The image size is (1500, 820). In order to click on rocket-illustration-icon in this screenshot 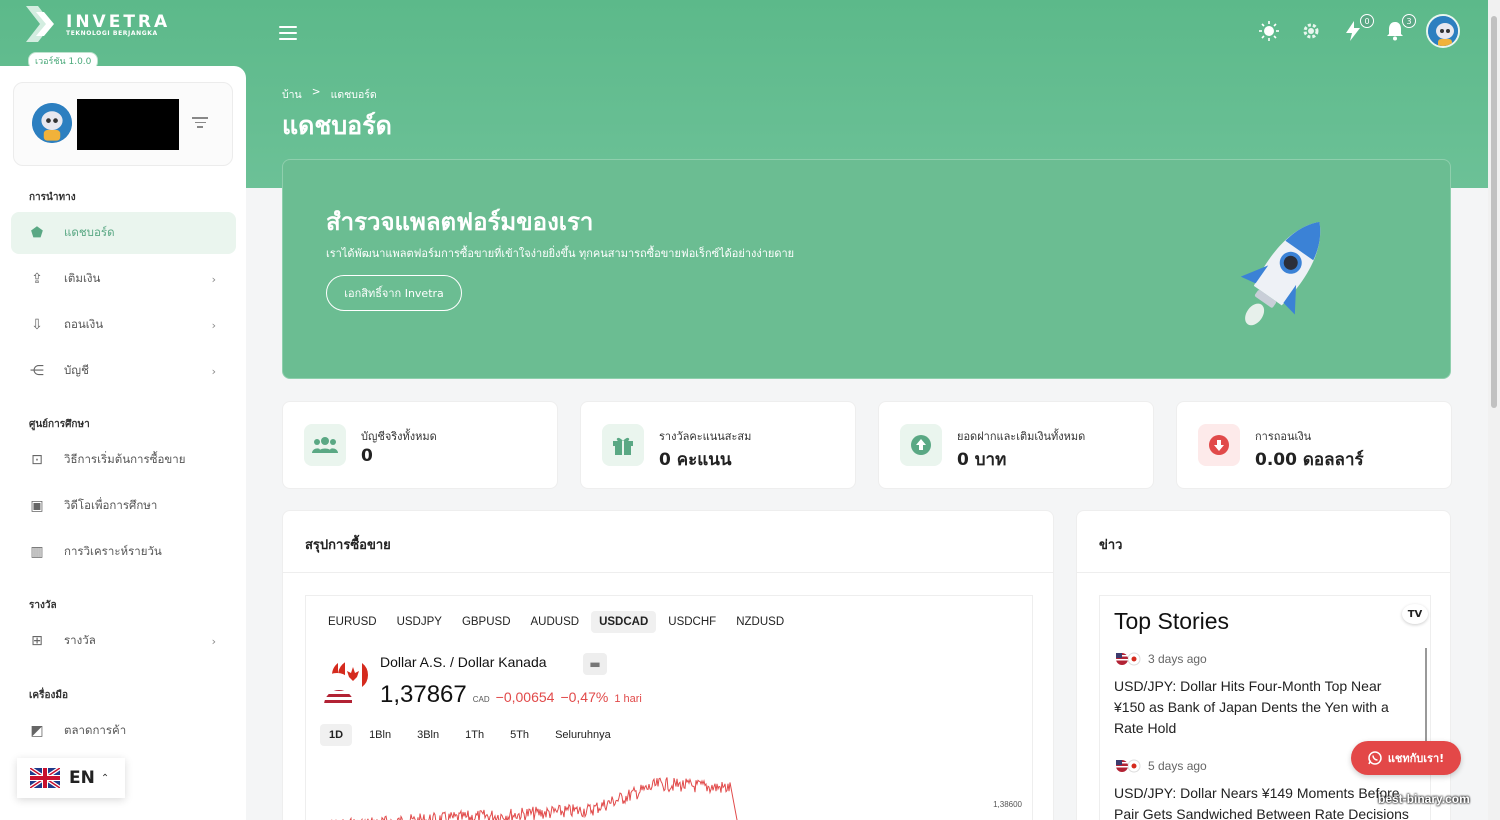, I will do `click(1280, 273)`.